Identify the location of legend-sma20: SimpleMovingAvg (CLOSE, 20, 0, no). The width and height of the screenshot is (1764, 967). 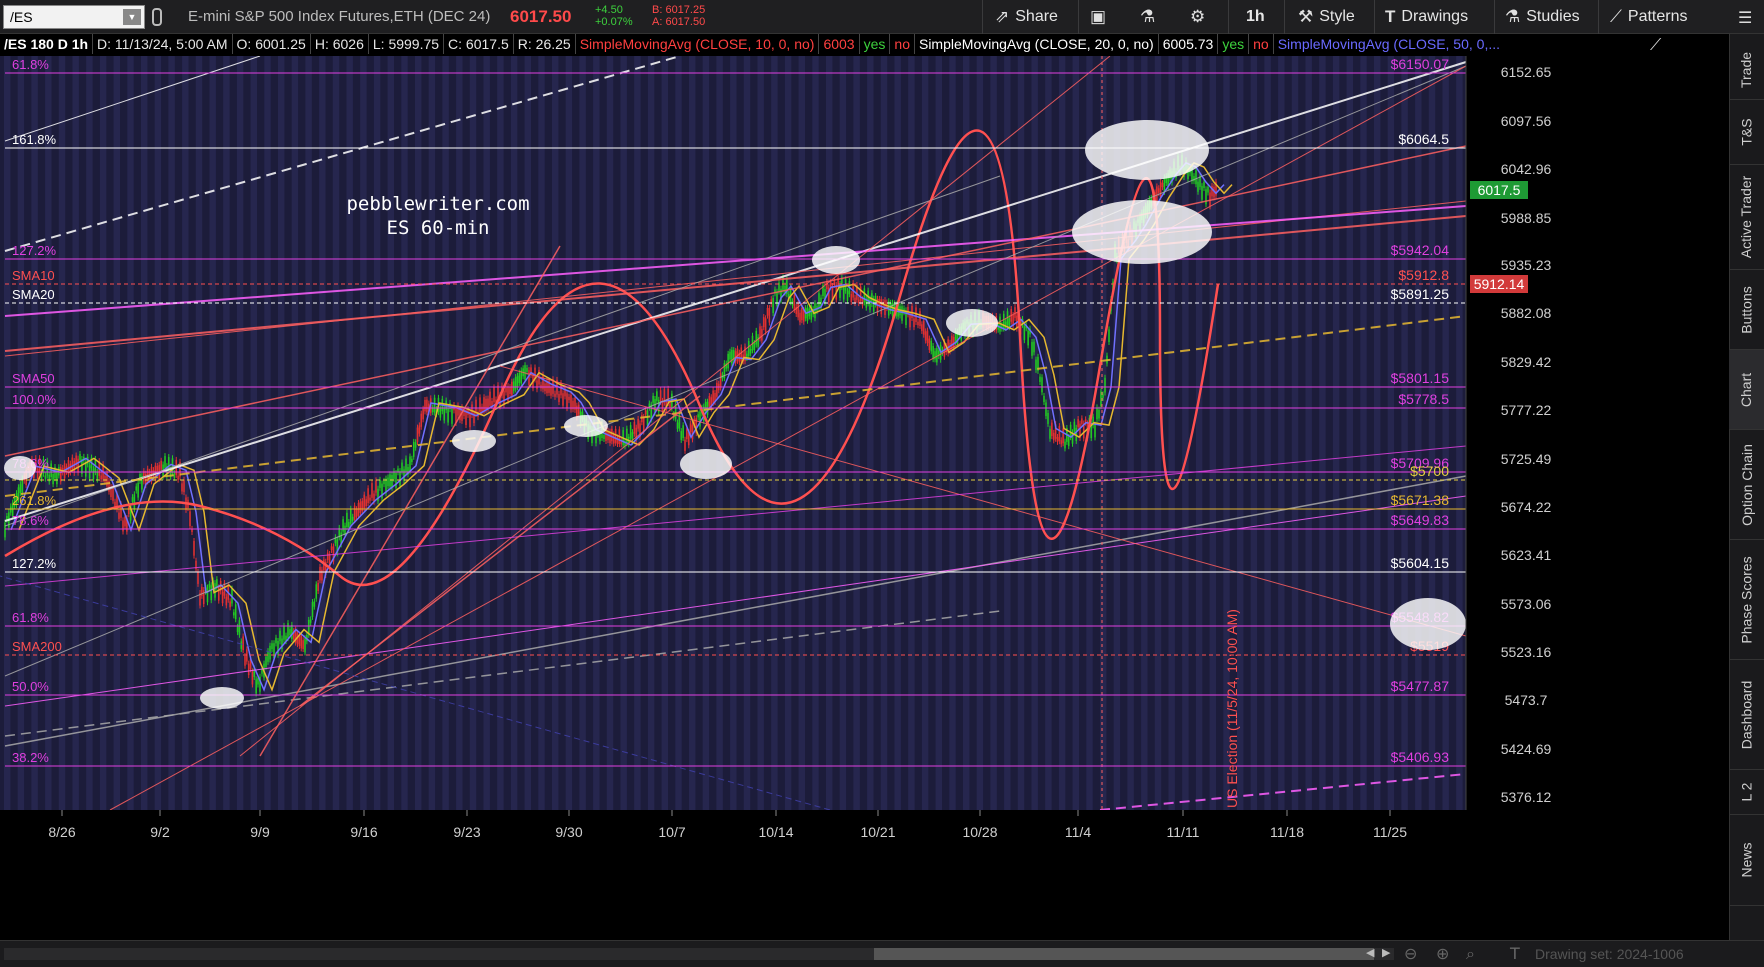
(1035, 44).